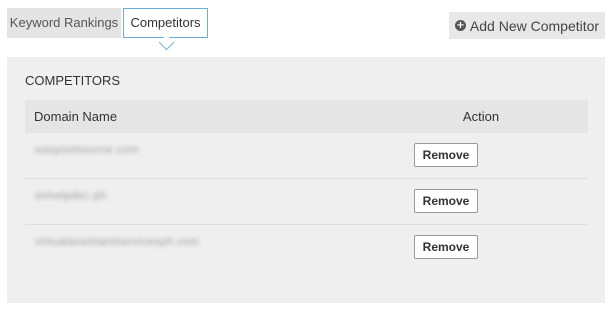 The width and height of the screenshot is (612, 311). What do you see at coordinates (117, 242) in the screenshot?
I see `domain-name: virtualassistantservicesph.com` at bounding box center [117, 242].